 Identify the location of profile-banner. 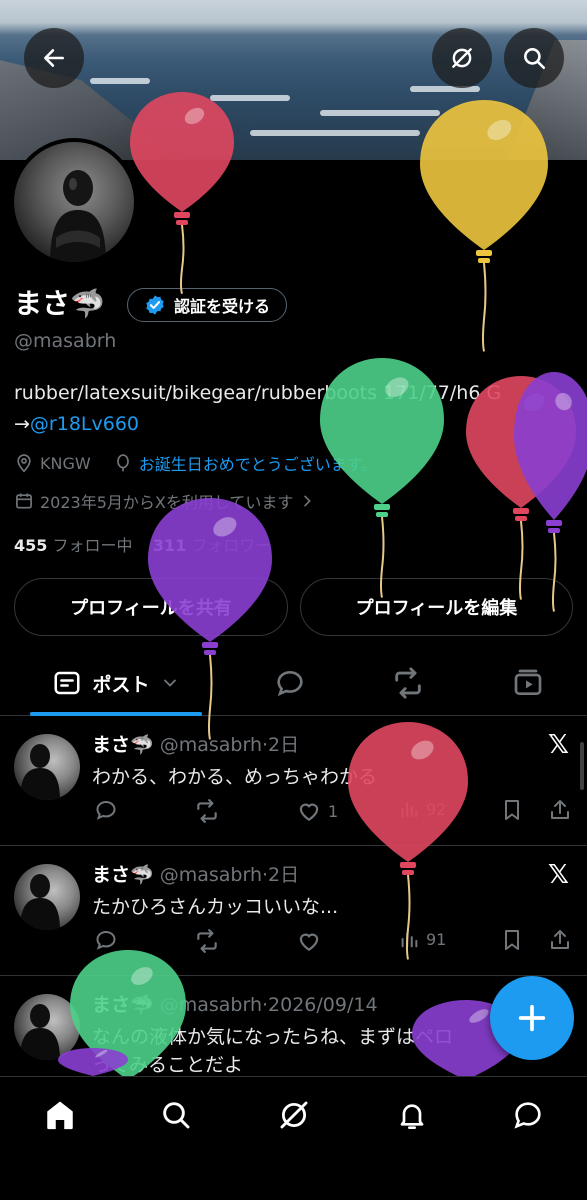
(293, 80).